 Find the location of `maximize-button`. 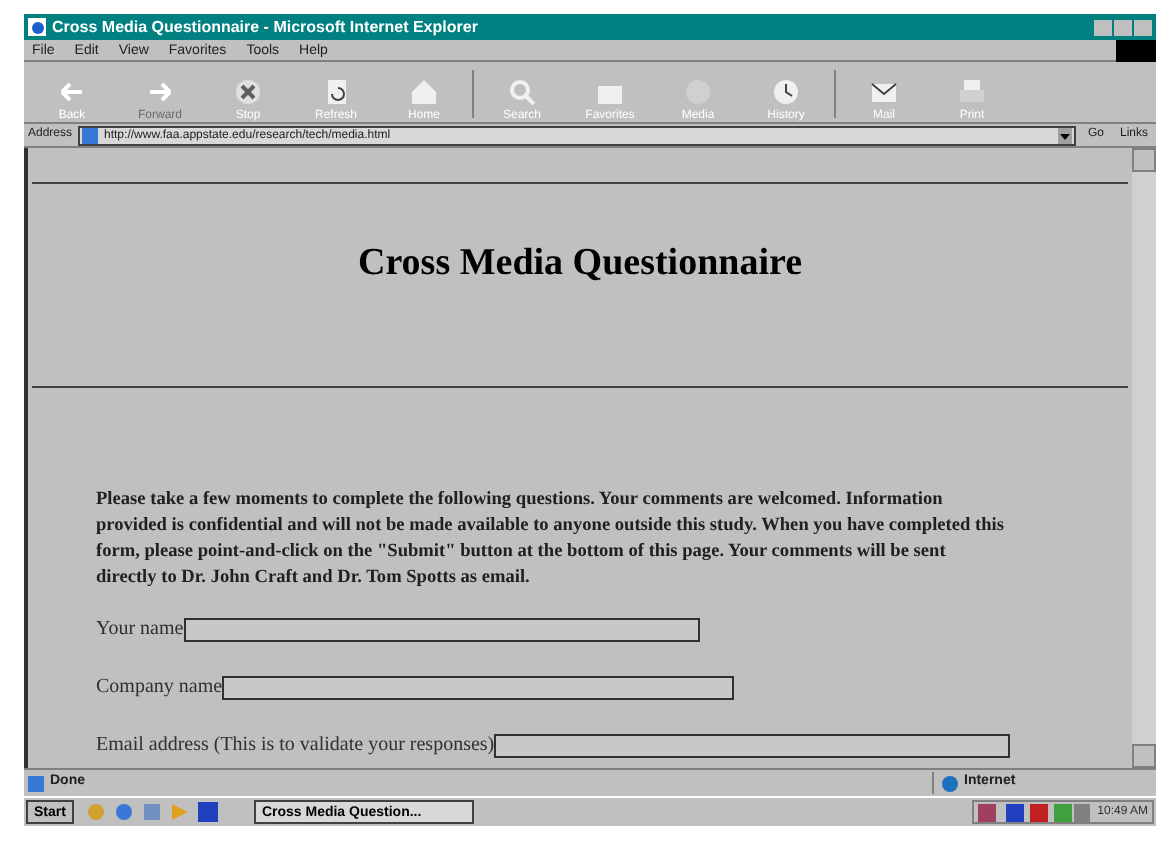

maximize-button is located at coordinates (1123, 27).